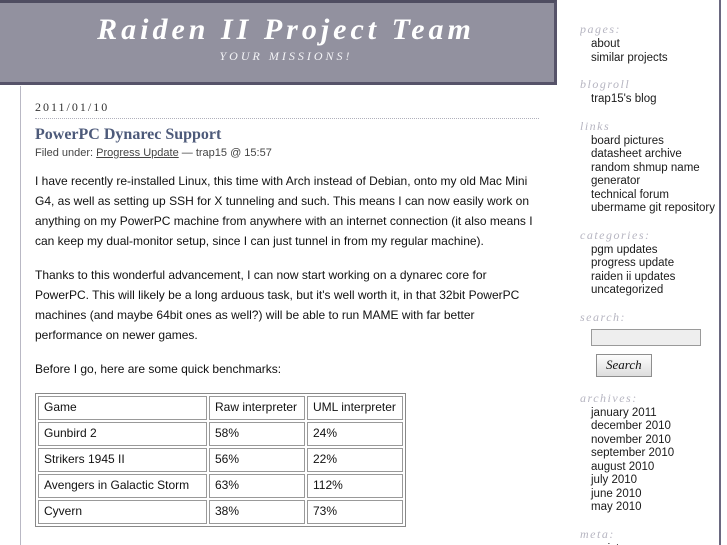  What do you see at coordinates (630, 195) in the screenshot?
I see `sidebar-item-technical-forum: technical forum` at bounding box center [630, 195].